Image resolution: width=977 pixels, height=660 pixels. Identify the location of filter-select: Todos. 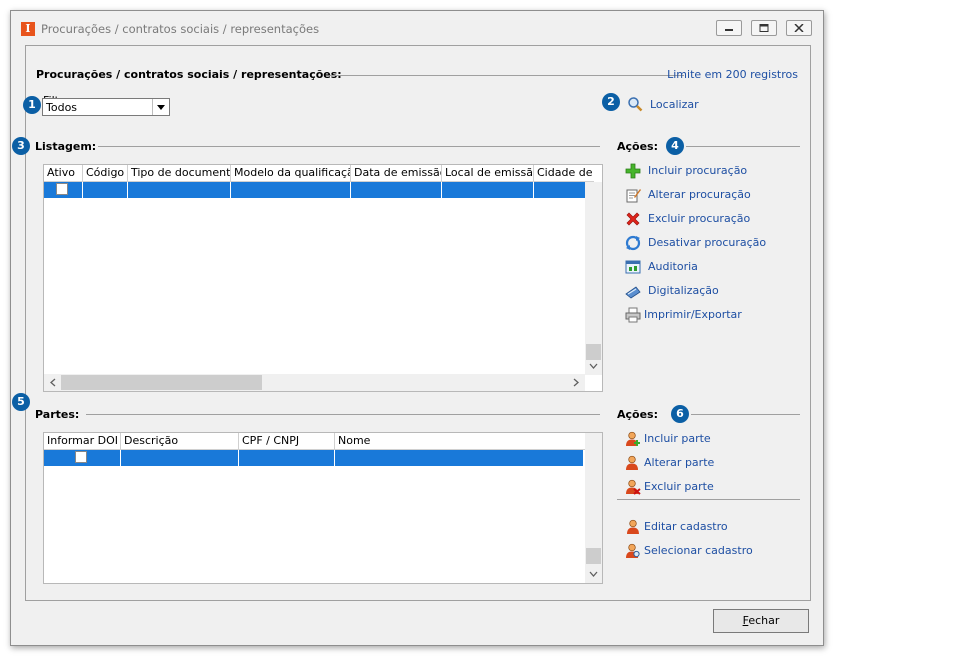
(106, 107).